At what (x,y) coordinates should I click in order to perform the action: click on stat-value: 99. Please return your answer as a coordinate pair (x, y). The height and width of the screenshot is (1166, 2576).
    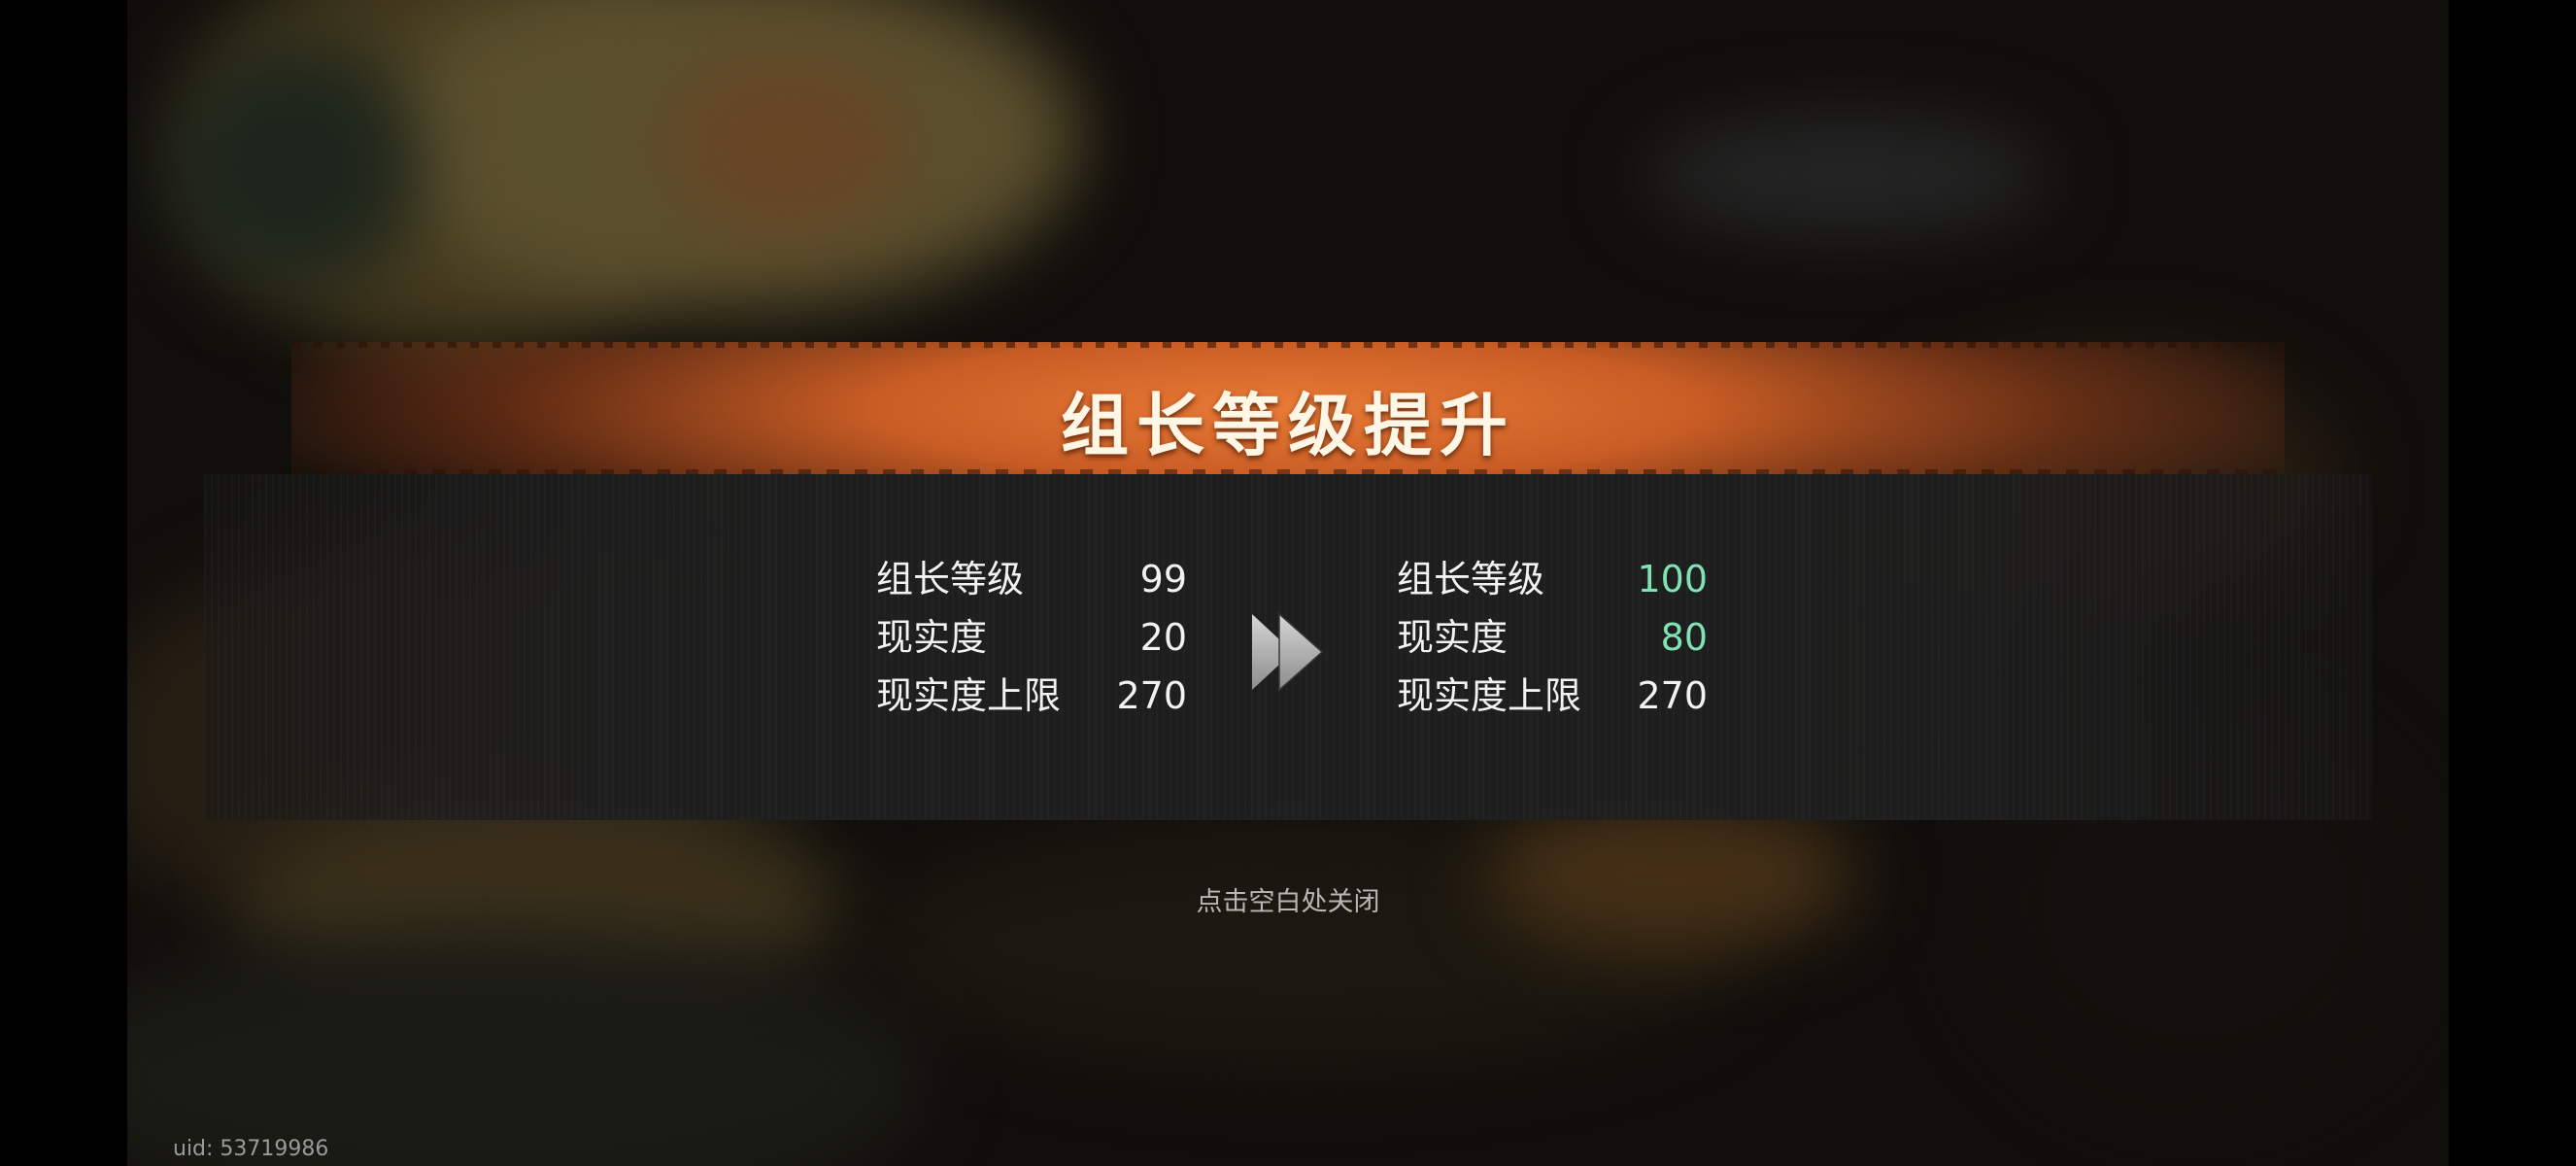
    Looking at the image, I should click on (1163, 579).